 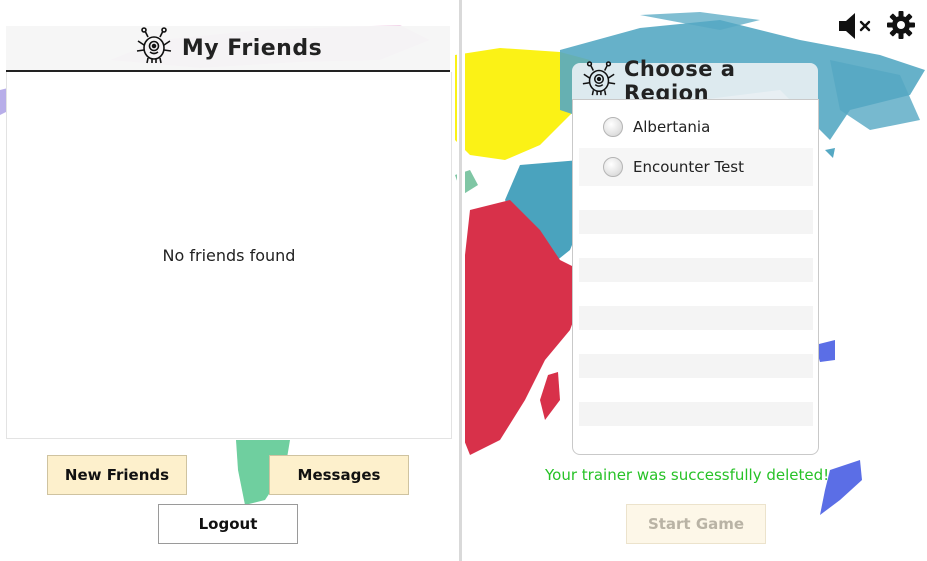 I want to click on panel-divider, so click(x=461, y=280).